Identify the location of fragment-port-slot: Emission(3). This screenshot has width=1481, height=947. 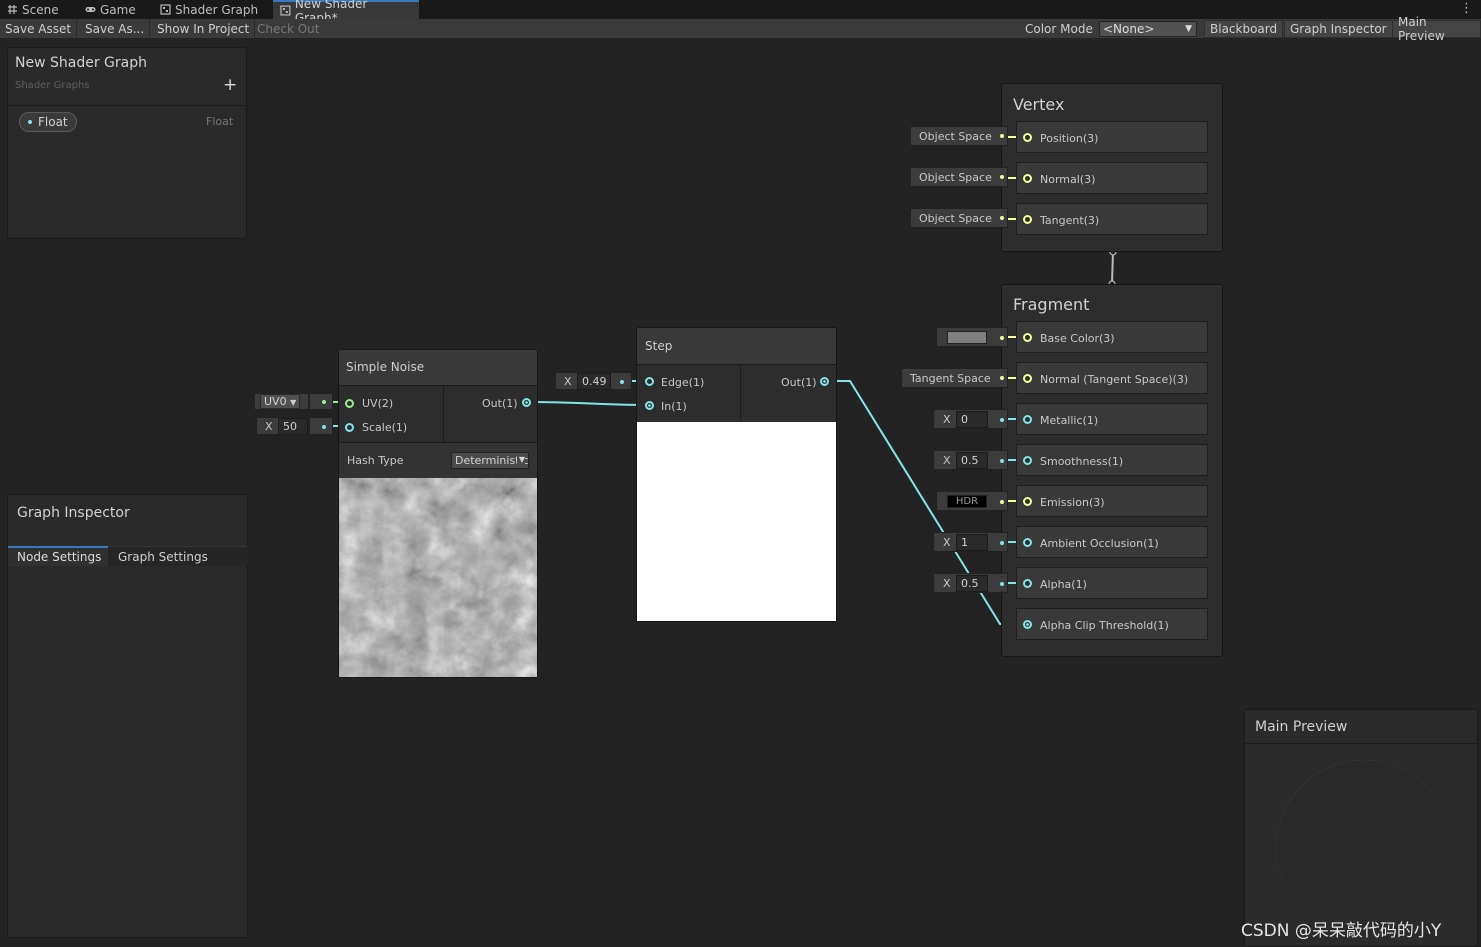
(1112, 501).